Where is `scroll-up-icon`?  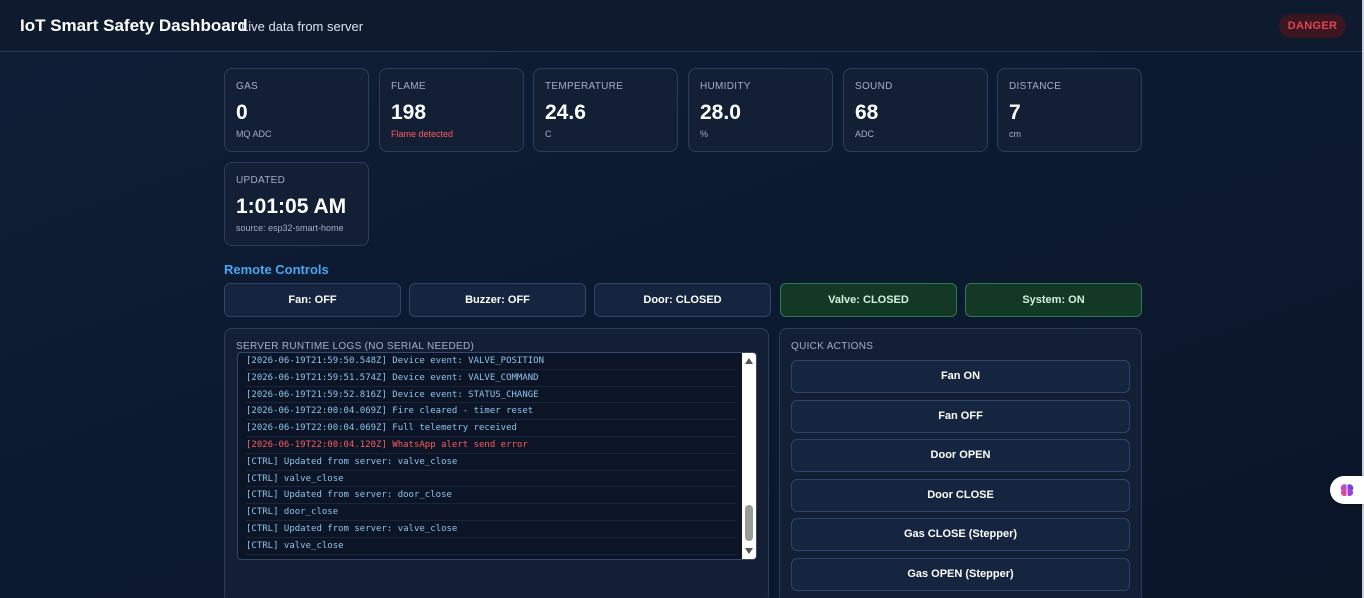 scroll-up-icon is located at coordinates (749, 361).